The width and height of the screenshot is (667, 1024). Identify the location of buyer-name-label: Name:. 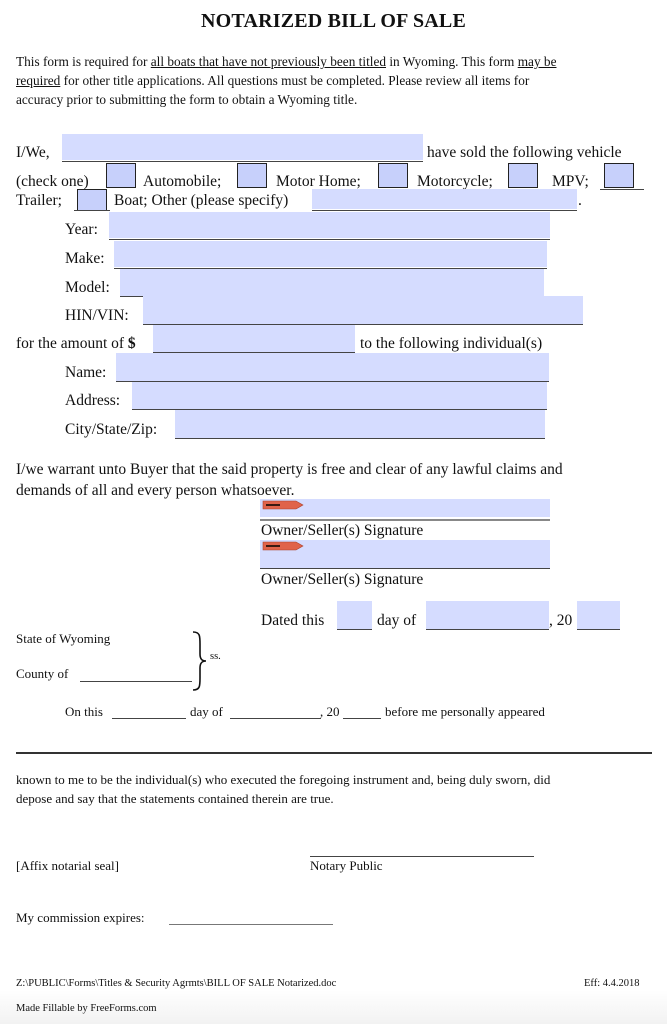
(86, 372).